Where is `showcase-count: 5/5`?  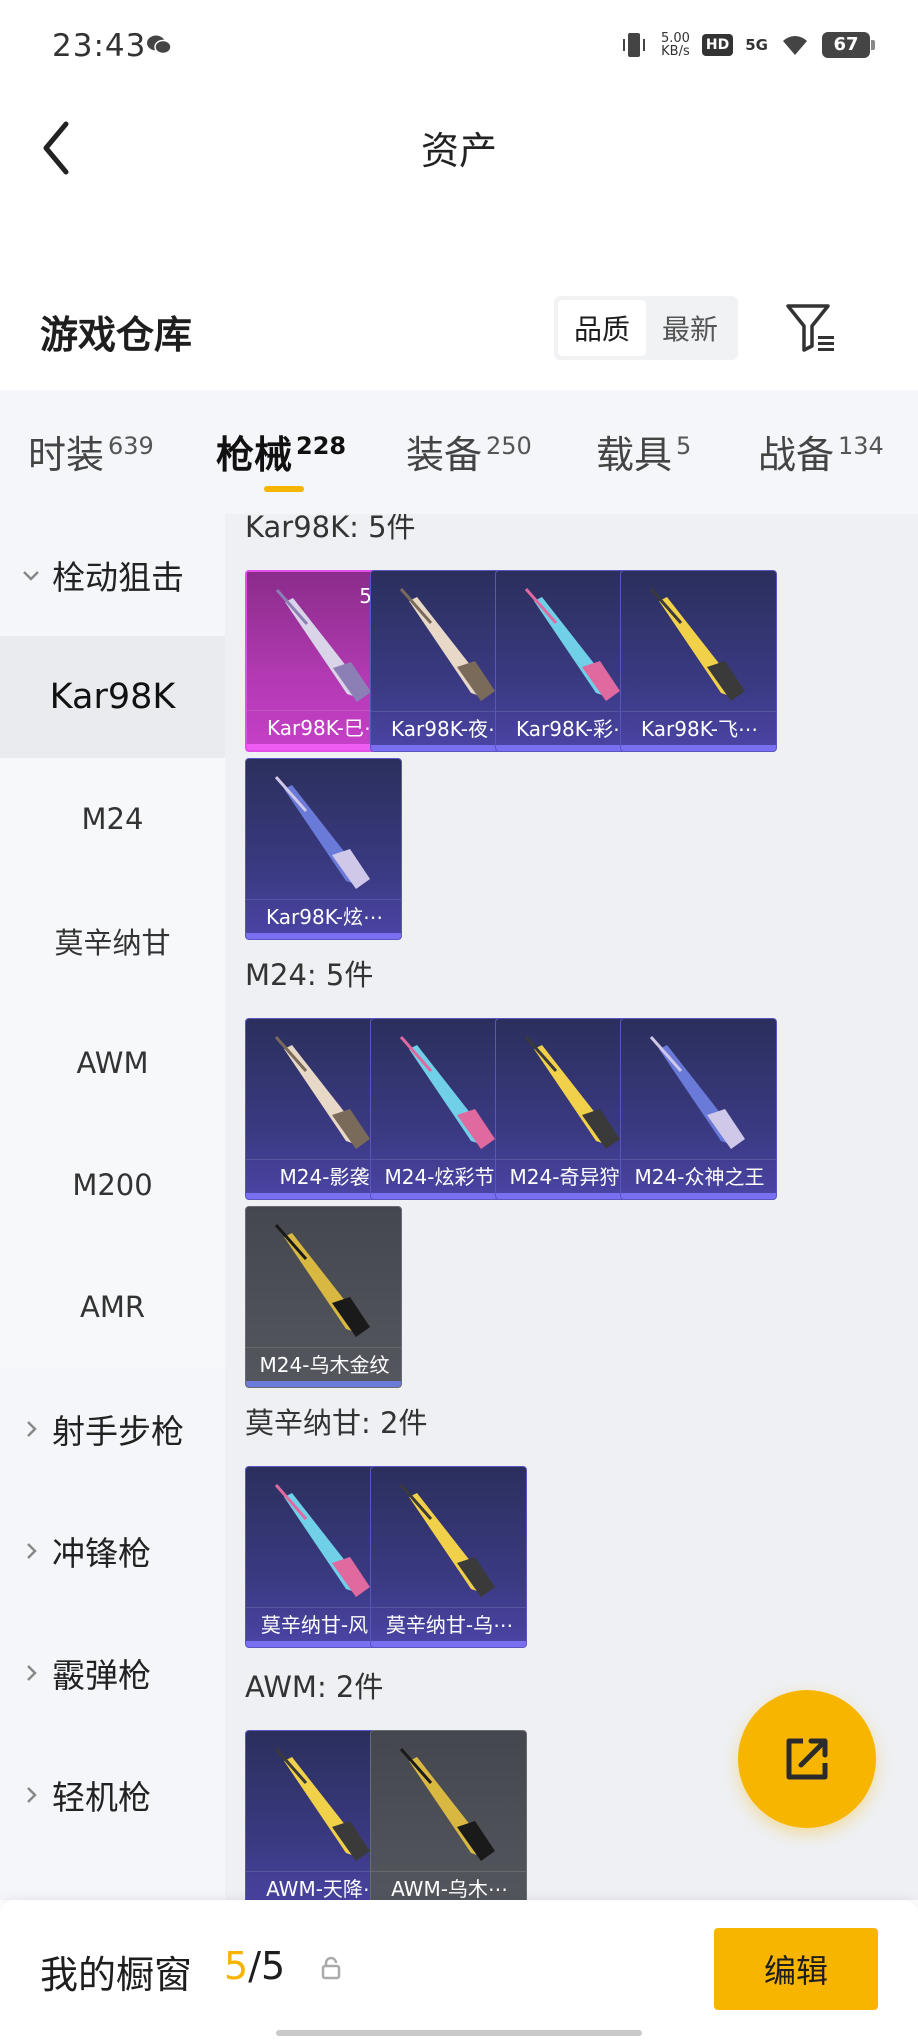 showcase-count: 5/5 is located at coordinates (254, 1966).